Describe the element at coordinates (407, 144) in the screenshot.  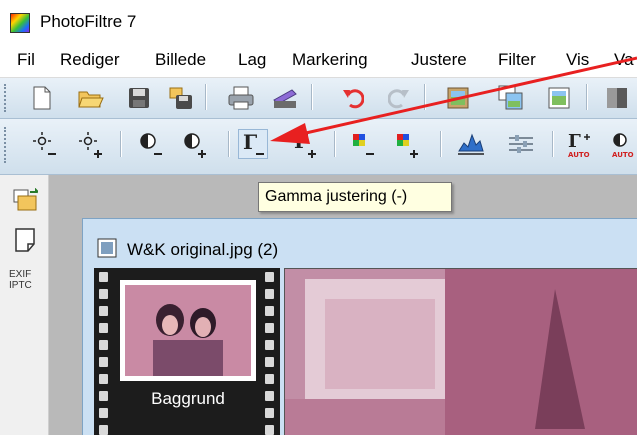
I see `saturation-plus-icon` at that location.